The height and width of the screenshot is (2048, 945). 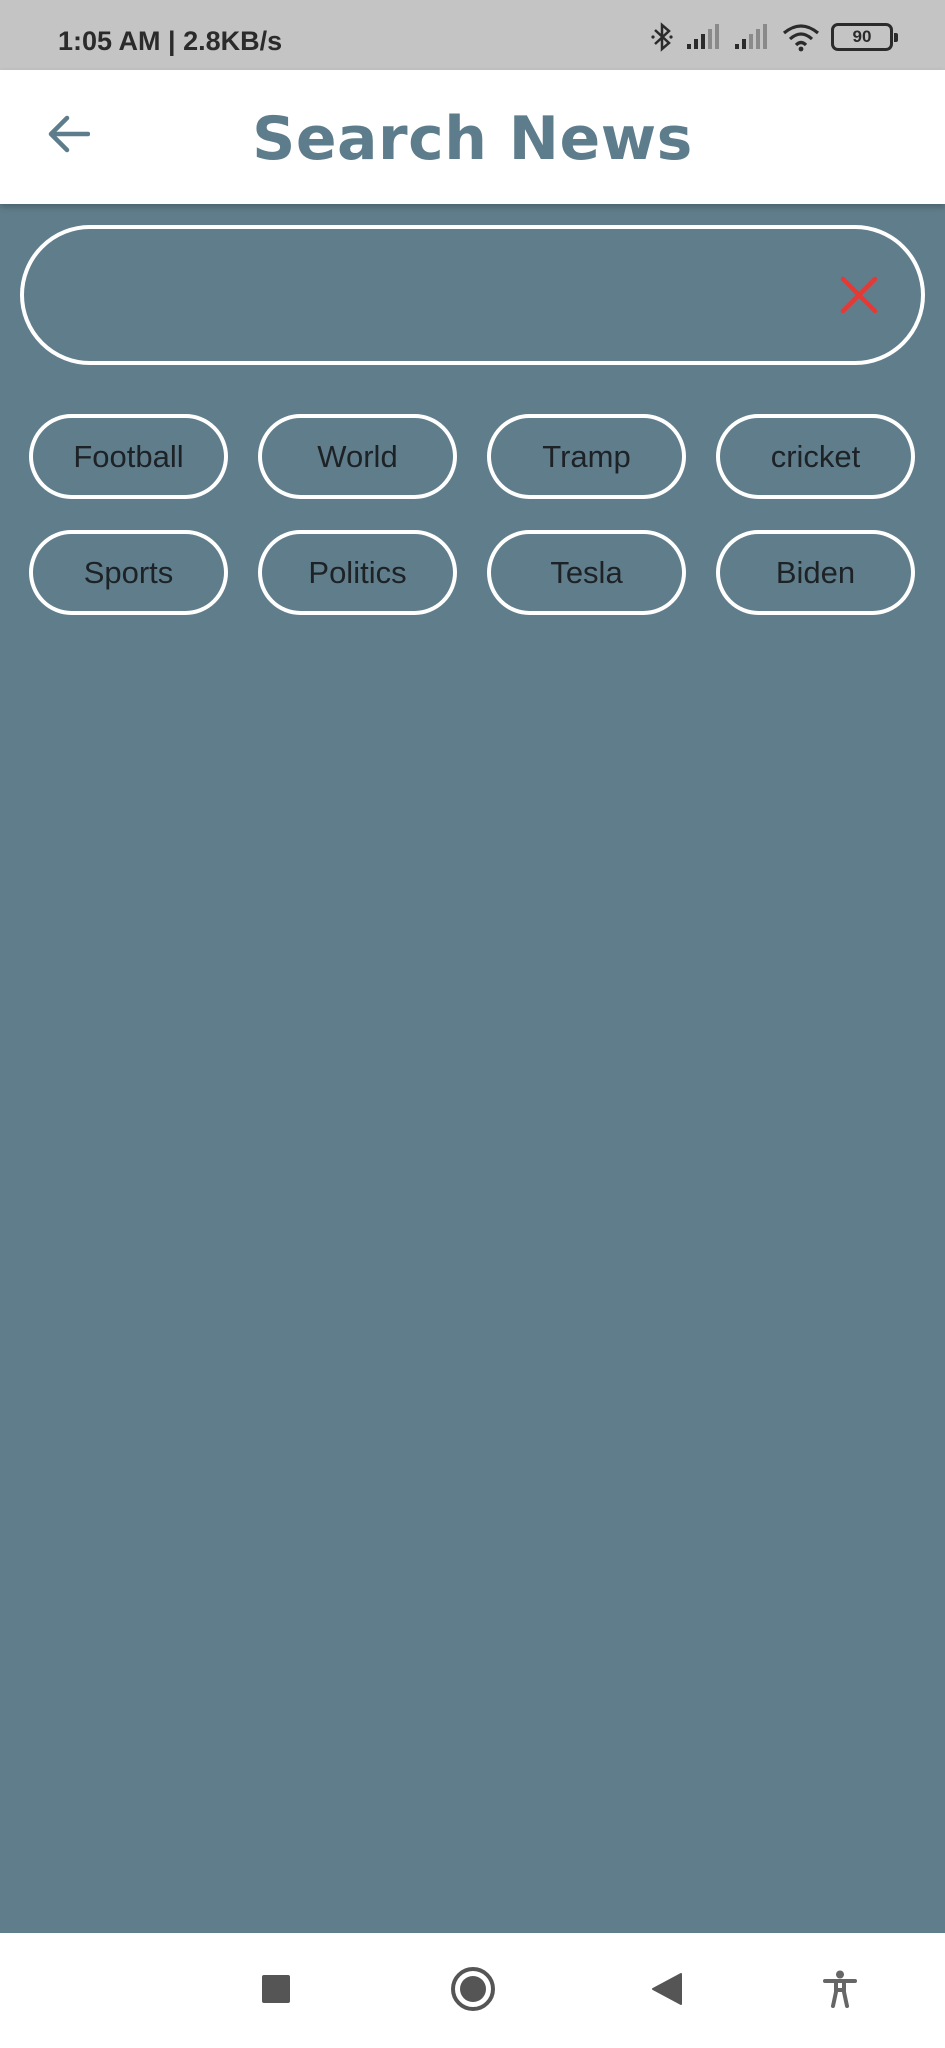 I want to click on chip-biden: Biden, so click(x=815, y=572).